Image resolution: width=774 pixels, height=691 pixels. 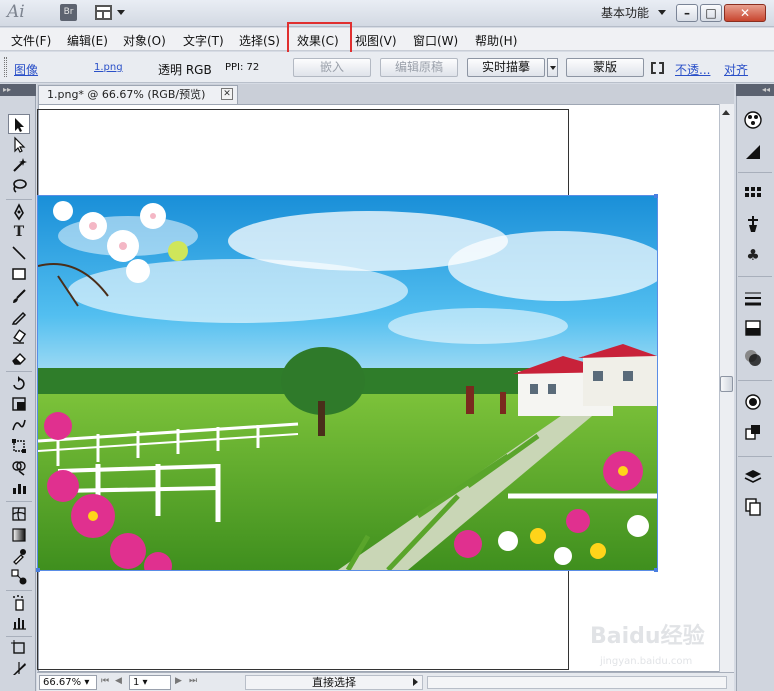 I want to click on blob-brush-tool-icon, so click(x=19, y=337).